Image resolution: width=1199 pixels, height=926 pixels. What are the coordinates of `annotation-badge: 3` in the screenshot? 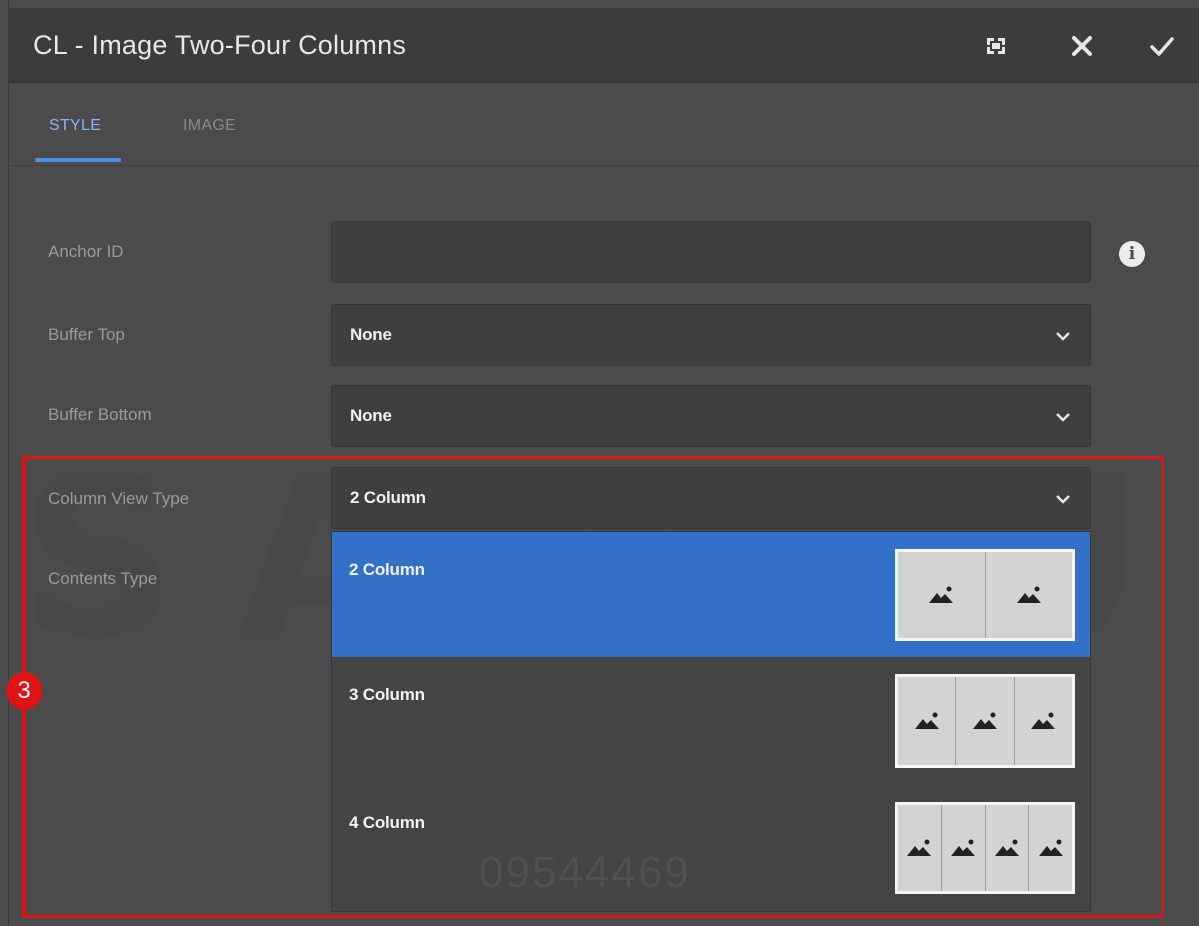 It's located at (24, 691).